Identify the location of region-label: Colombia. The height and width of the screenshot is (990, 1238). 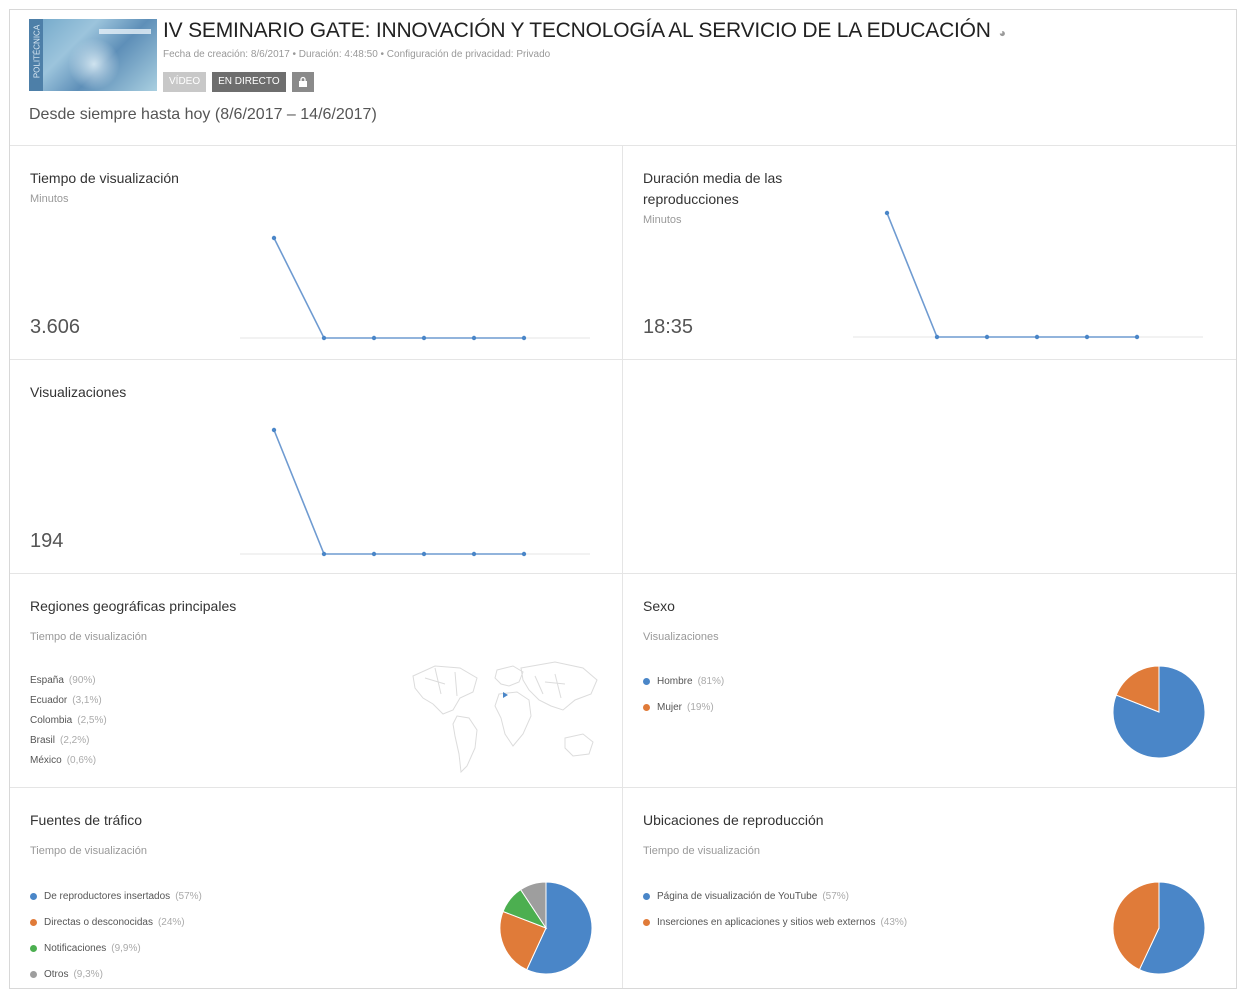
(51, 720).